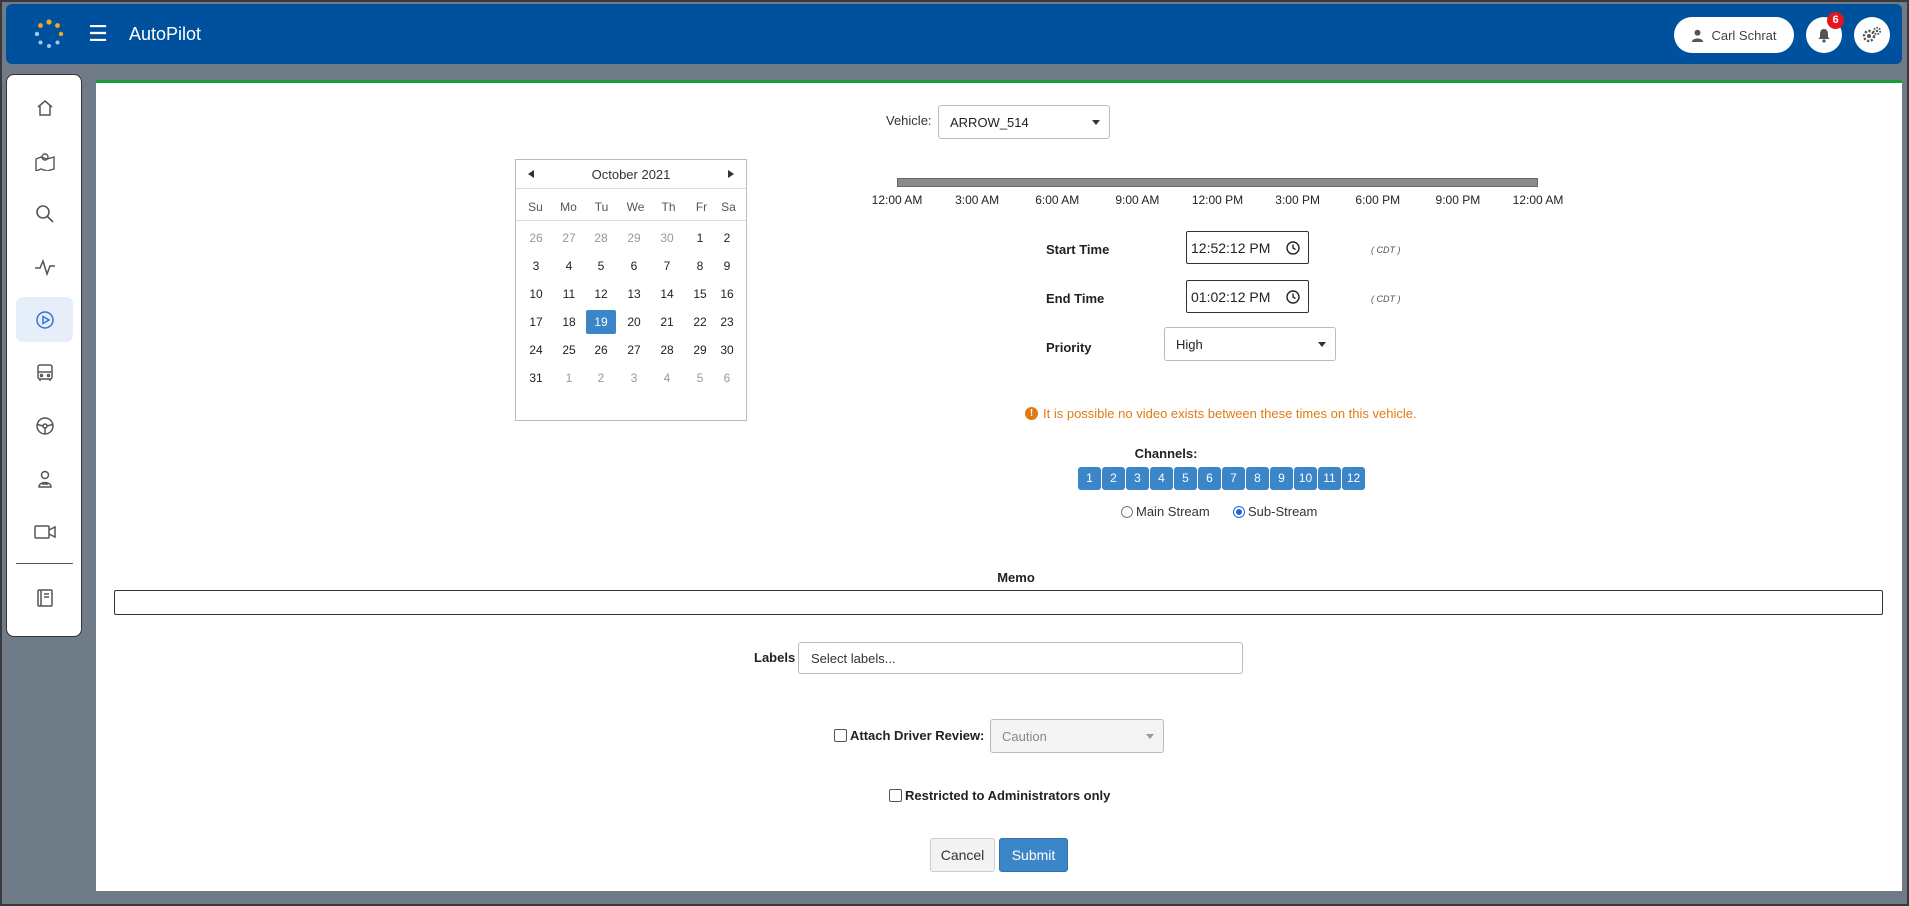 This screenshot has height=906, width=1909. I want to click on priority-select: High, so click(1250, 344).